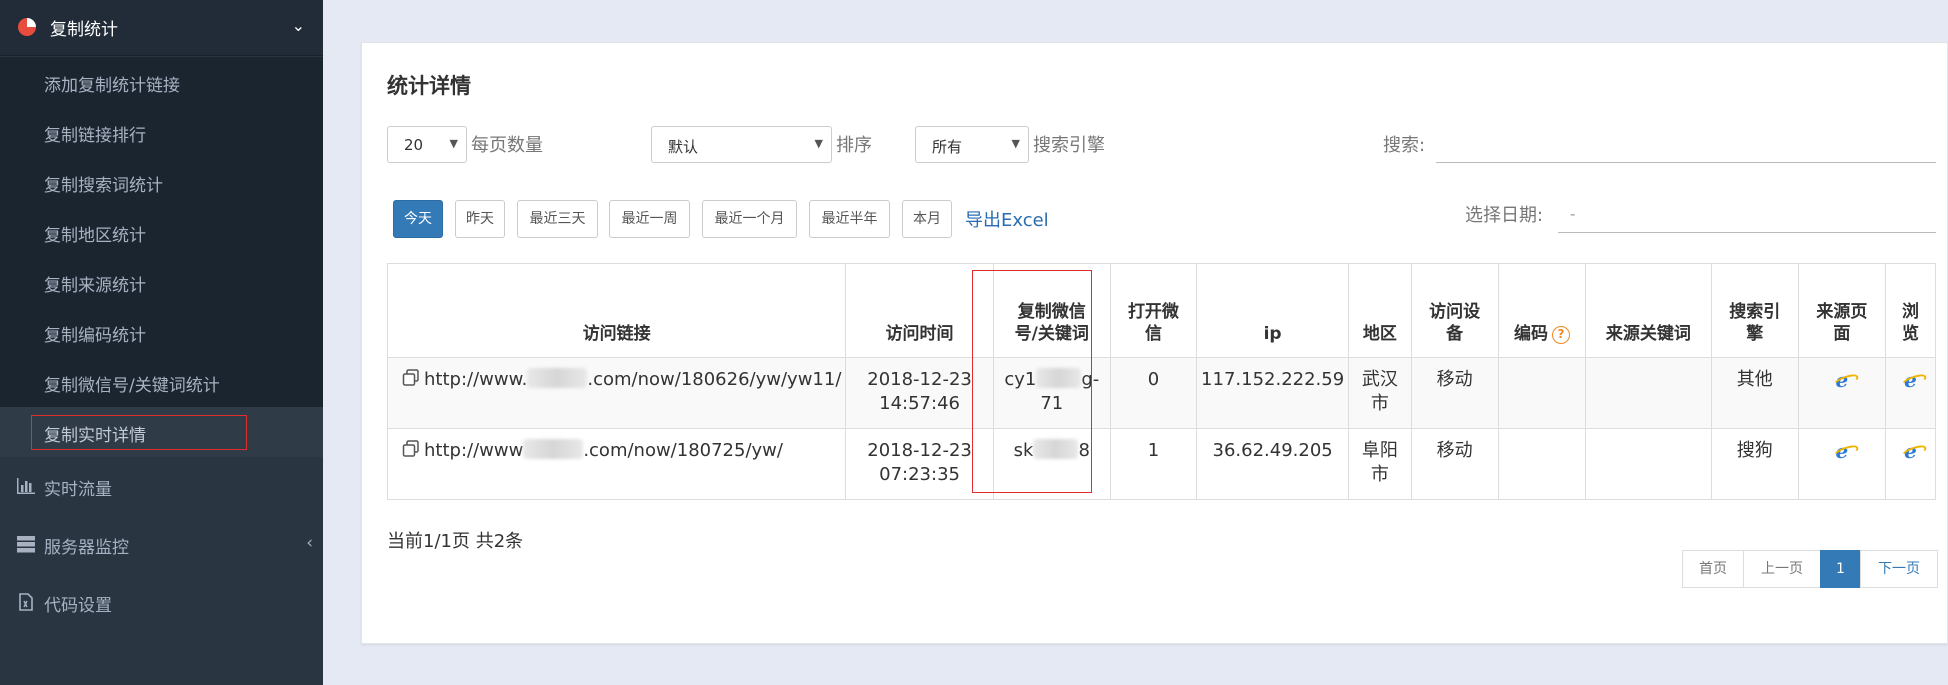  What do you see at coordinates (95, 236) in the screenshot?
I see `submenu-label: 复制地区统计` at bounding box center [95, 236].